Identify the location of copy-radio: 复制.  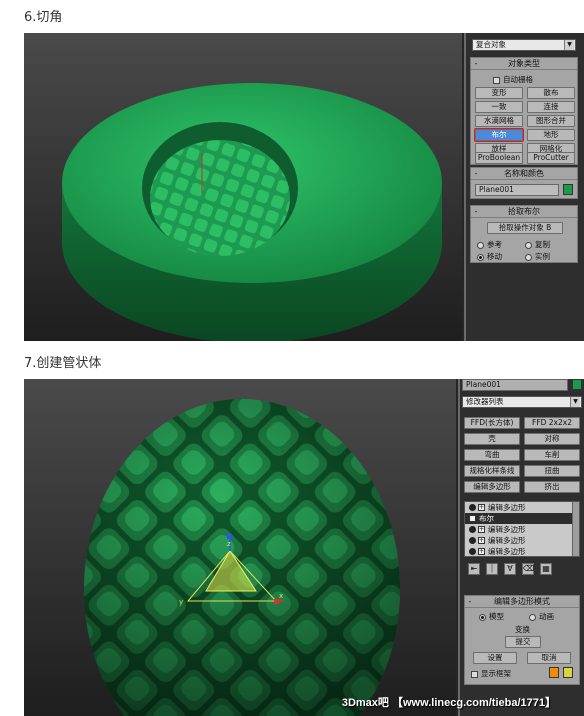
(537, 244).